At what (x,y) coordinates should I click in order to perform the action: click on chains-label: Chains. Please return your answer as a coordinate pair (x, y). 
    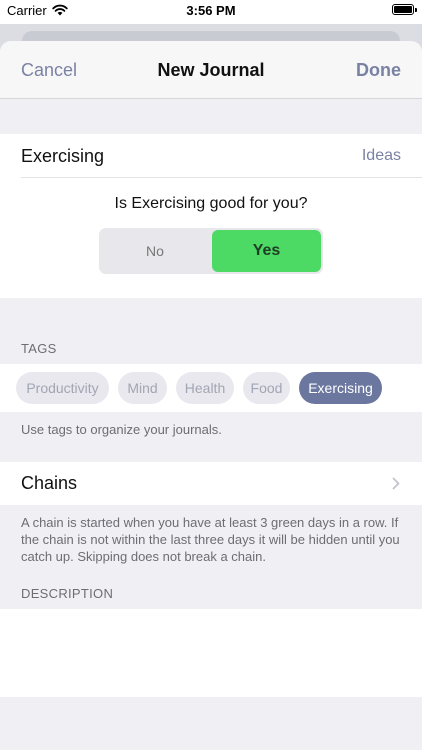
    Looking at the image, I should click on (49, 483).